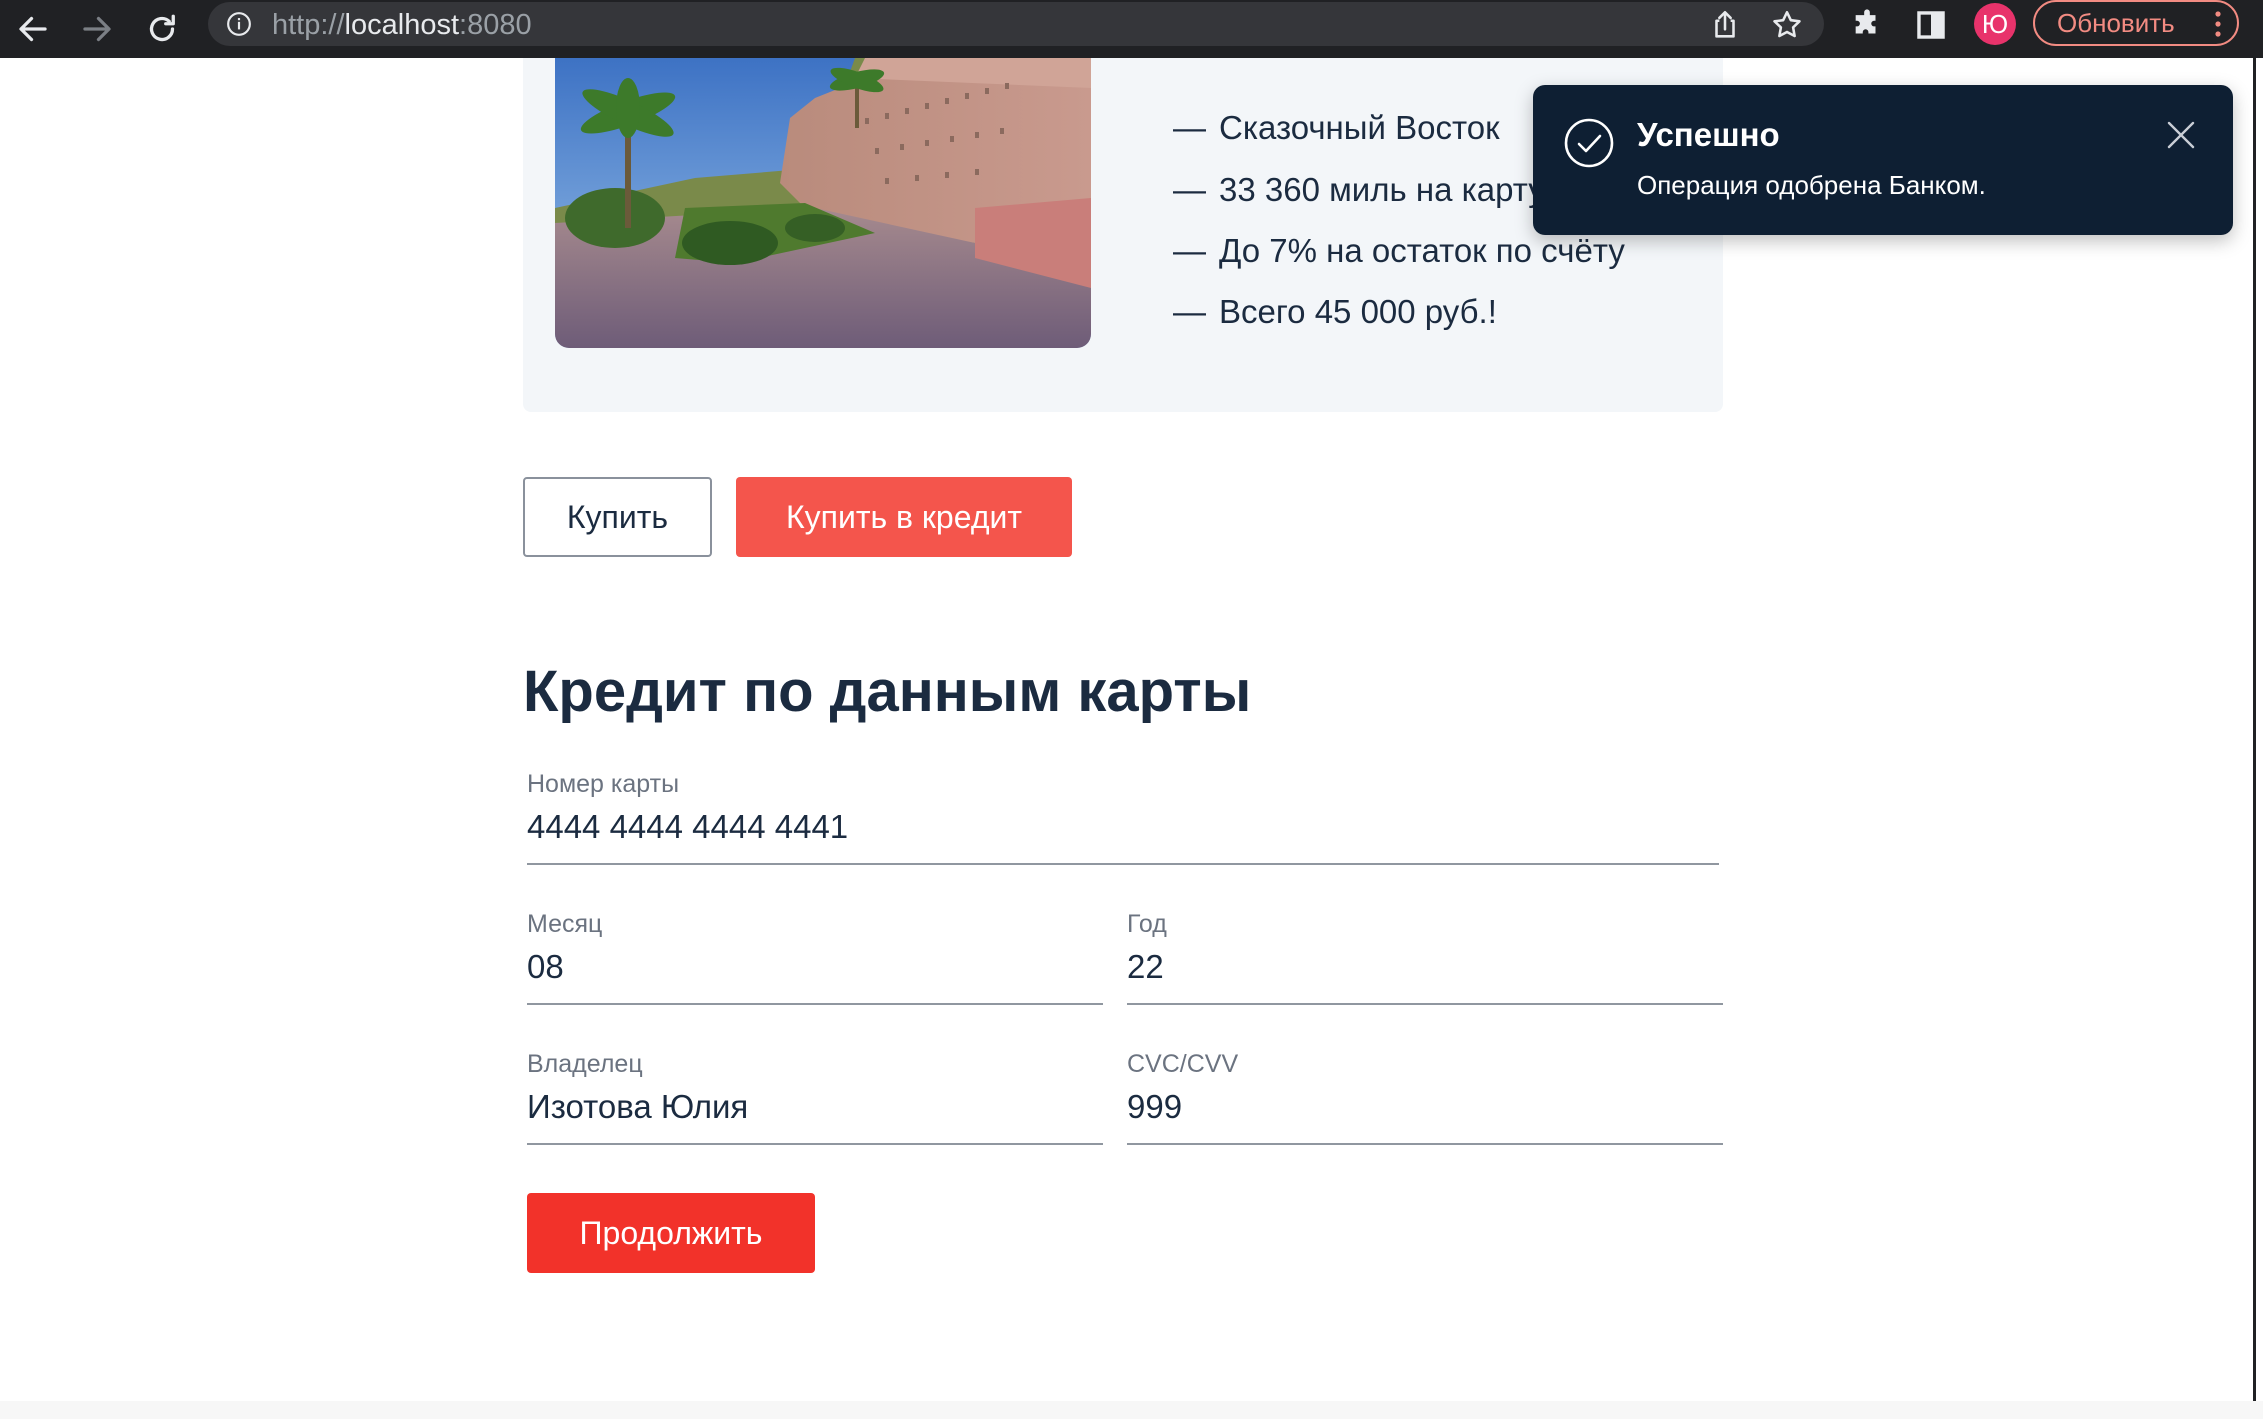 The width and height of the screenshot is (2263, 1419). What do you see at coordinates (603, 784) in the screenshot?
I see `card-number-label: Номер карты` at bounding box center [603, 784].